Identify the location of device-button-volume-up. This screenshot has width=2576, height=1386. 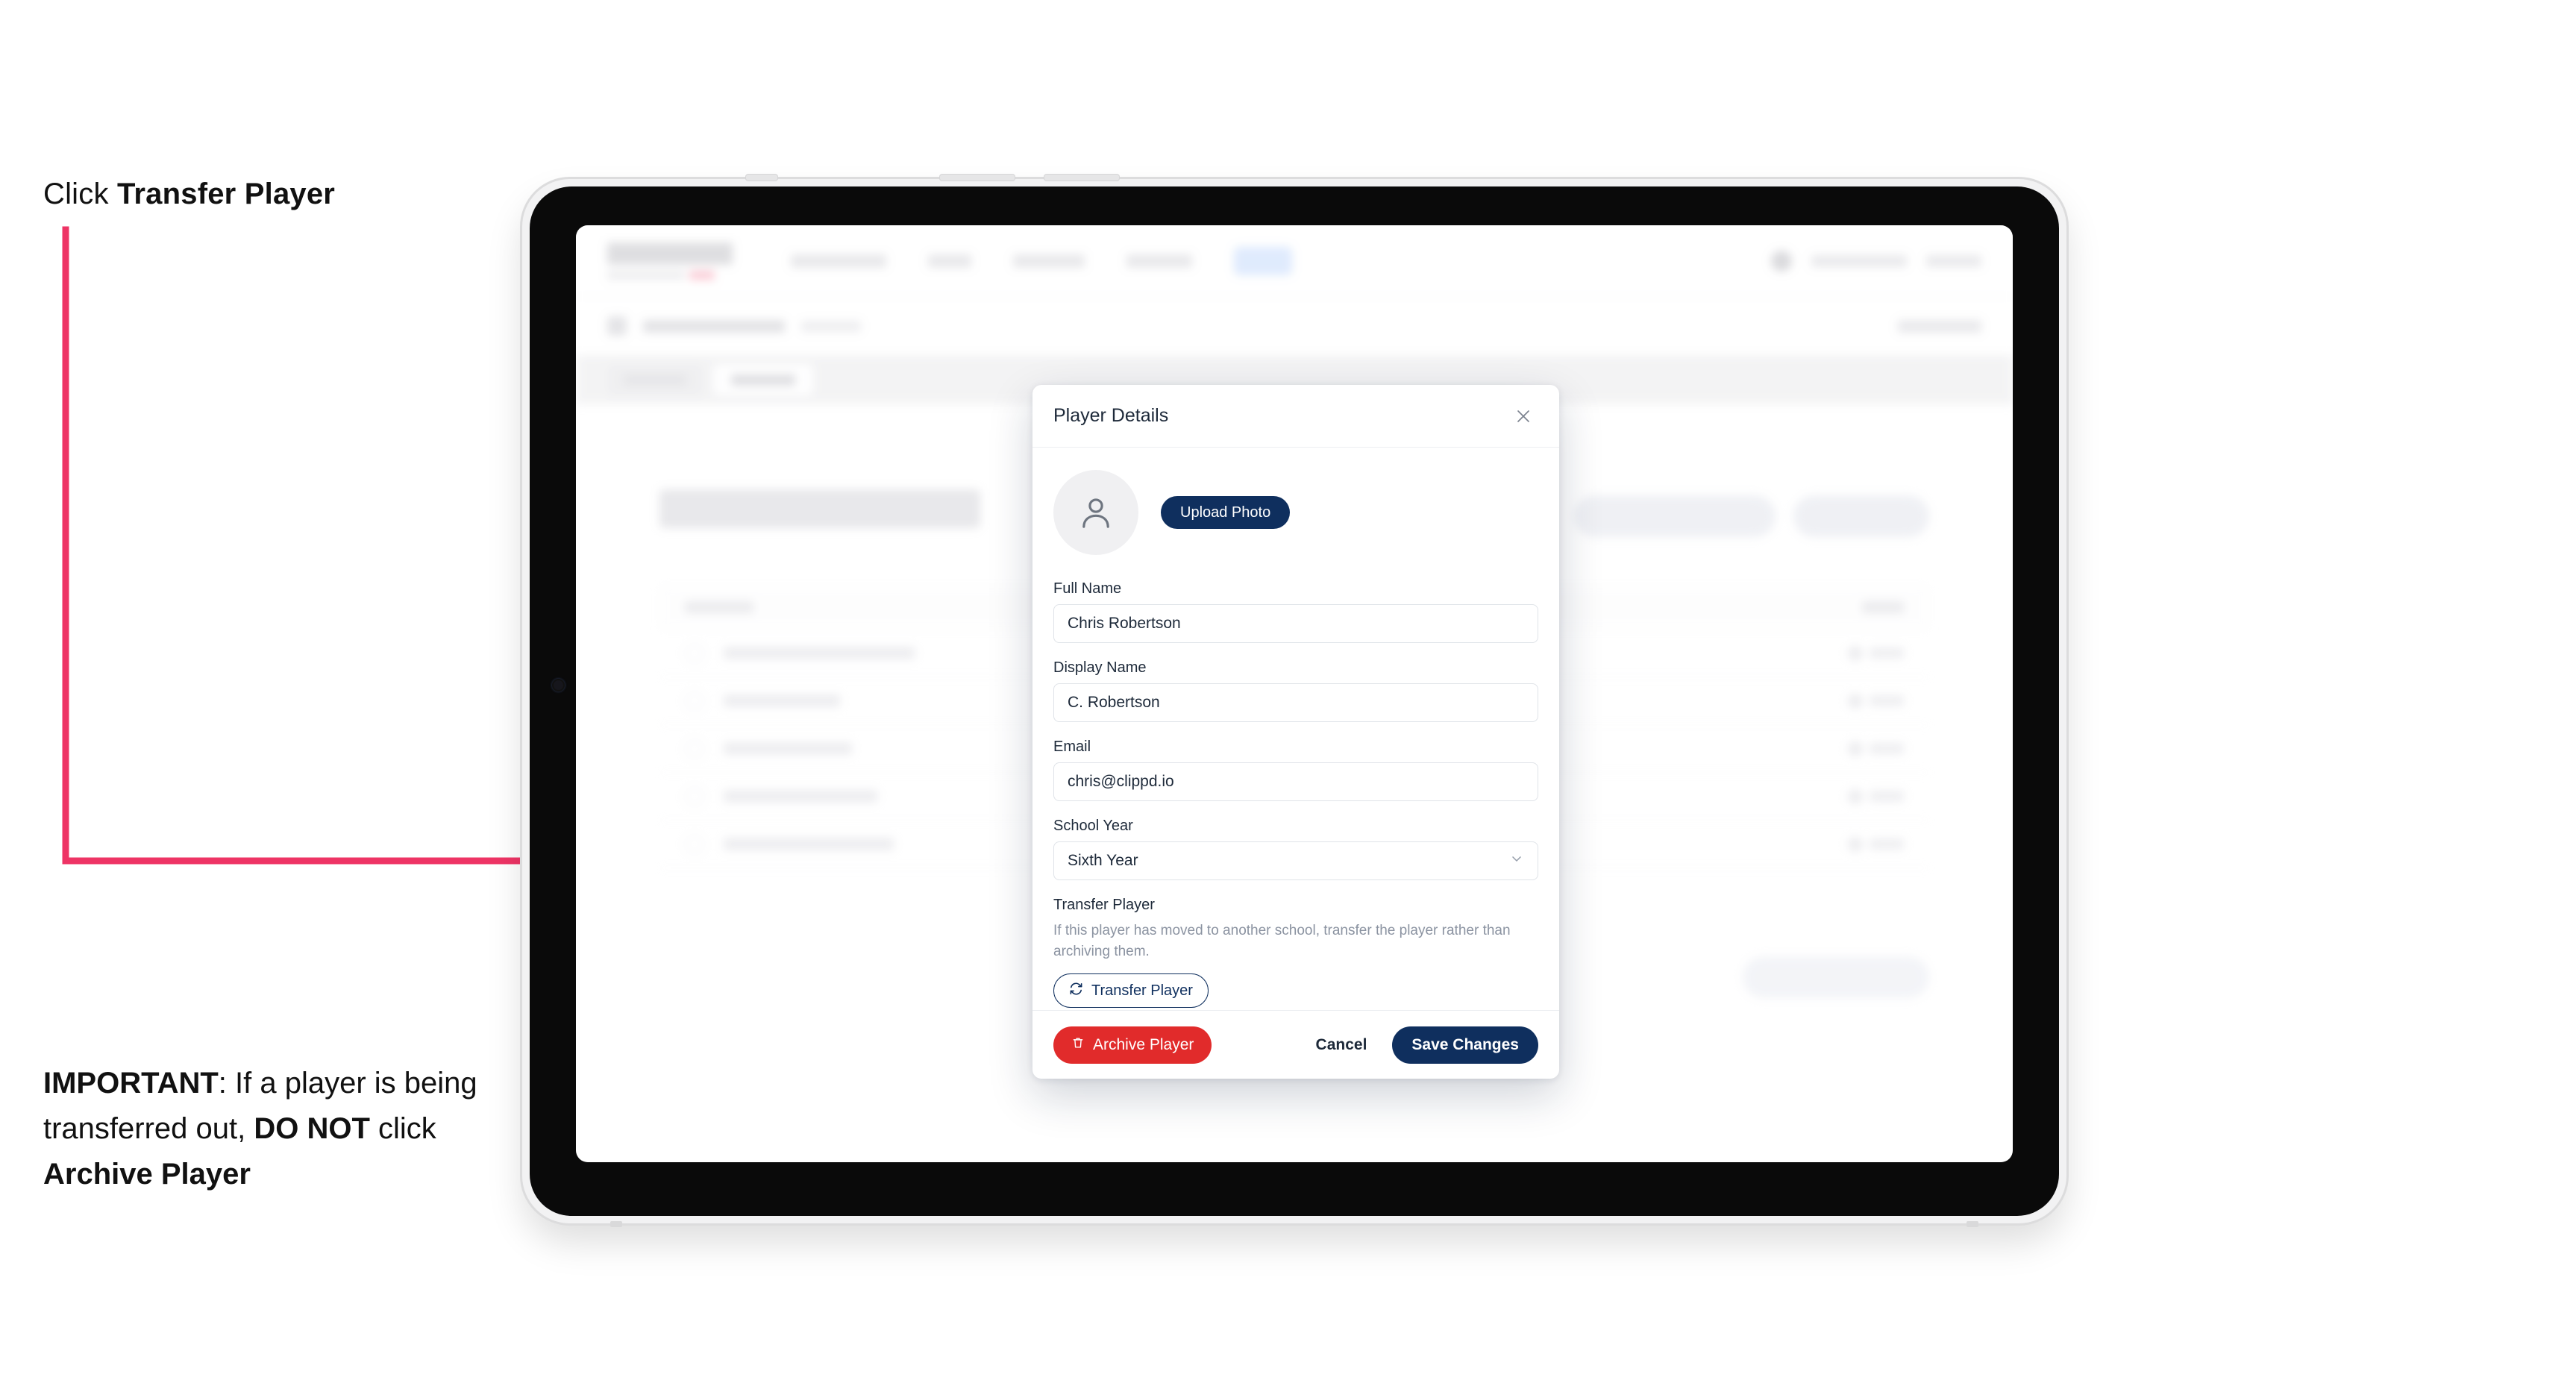
(978, 178).